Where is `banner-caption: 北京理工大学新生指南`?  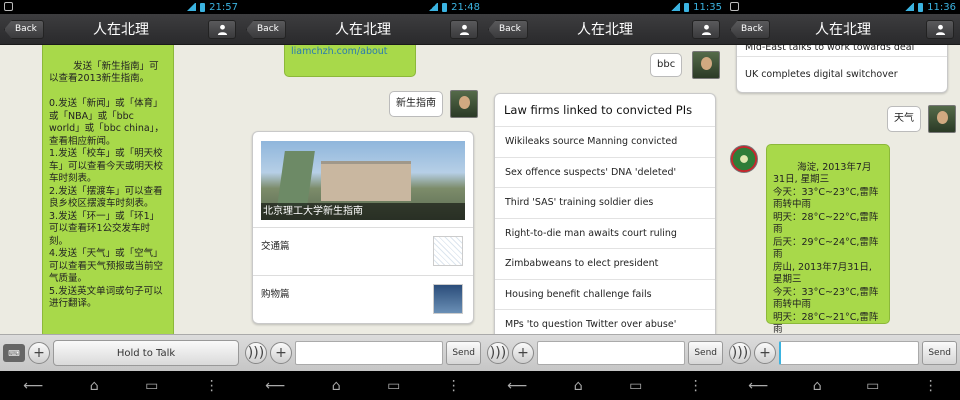
banner-caption: 北京理工大学新生指南 is located at coordinates (363, 211).